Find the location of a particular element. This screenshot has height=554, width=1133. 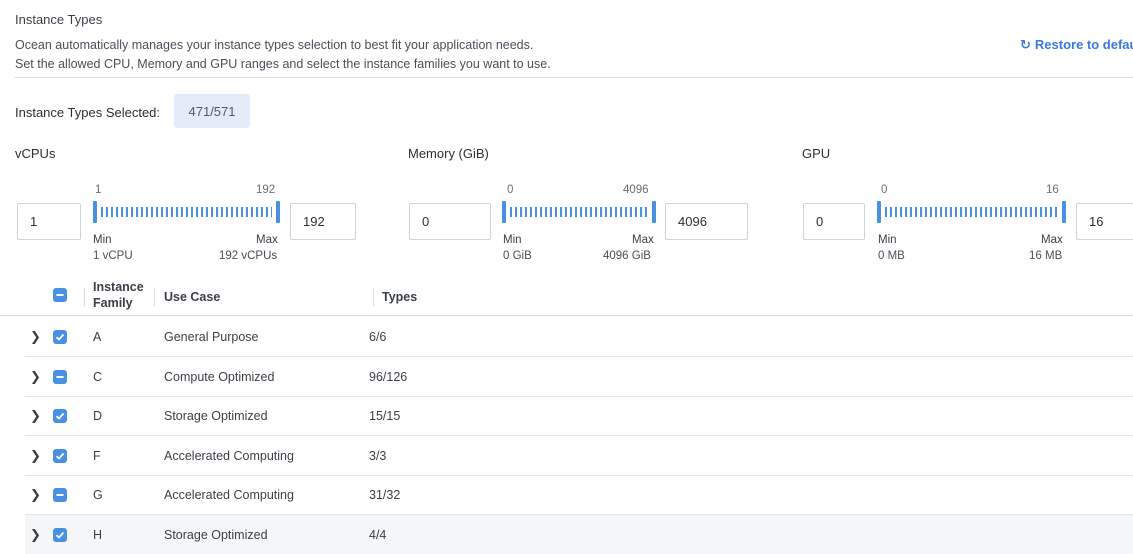

instance-family-cell: H is located at coordinates (98, 535).